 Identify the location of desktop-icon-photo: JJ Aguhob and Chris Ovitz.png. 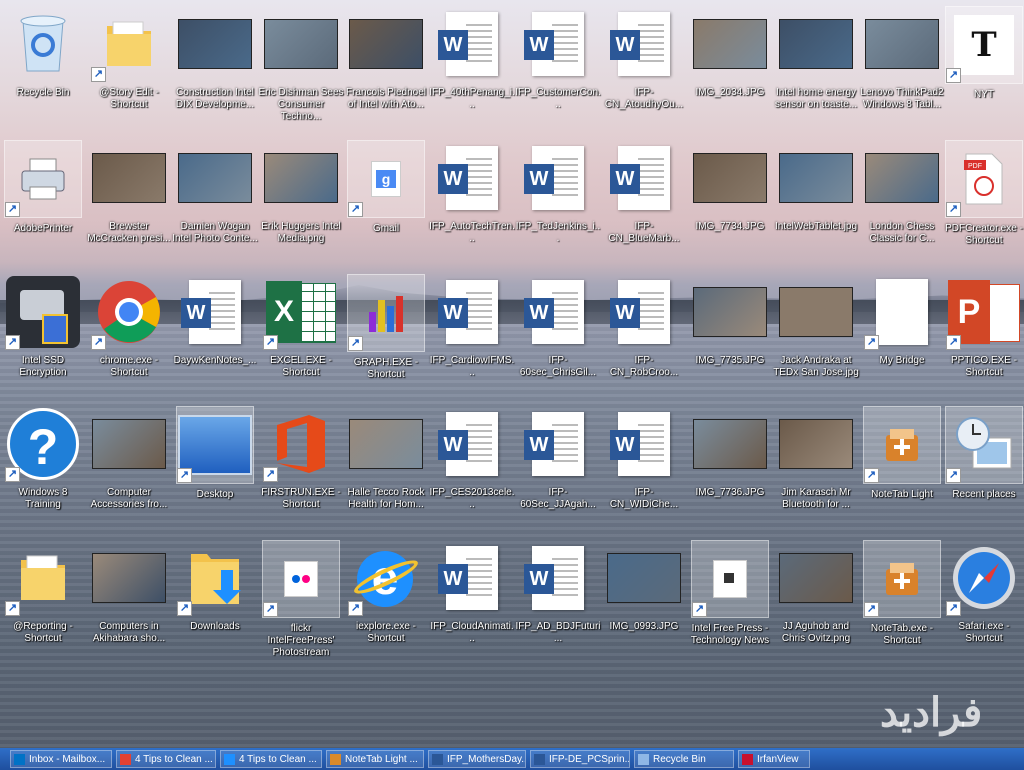
(816, 592).